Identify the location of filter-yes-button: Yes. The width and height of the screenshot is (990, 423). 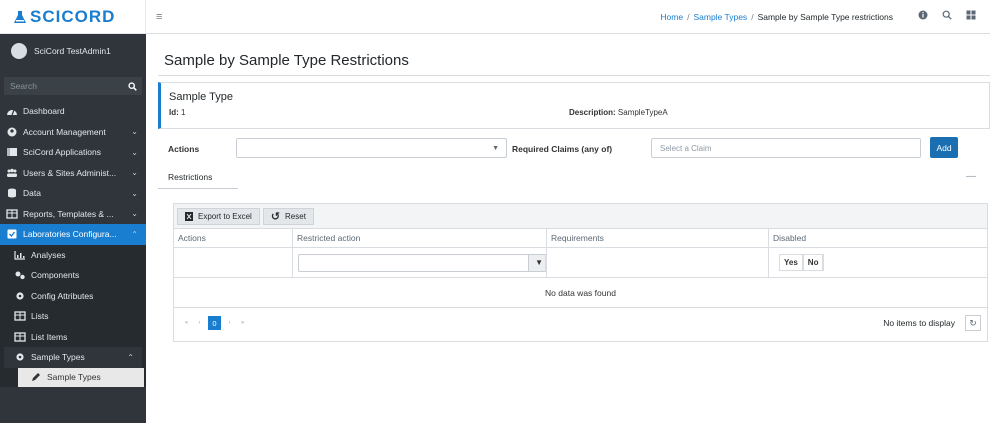
(791, 262).